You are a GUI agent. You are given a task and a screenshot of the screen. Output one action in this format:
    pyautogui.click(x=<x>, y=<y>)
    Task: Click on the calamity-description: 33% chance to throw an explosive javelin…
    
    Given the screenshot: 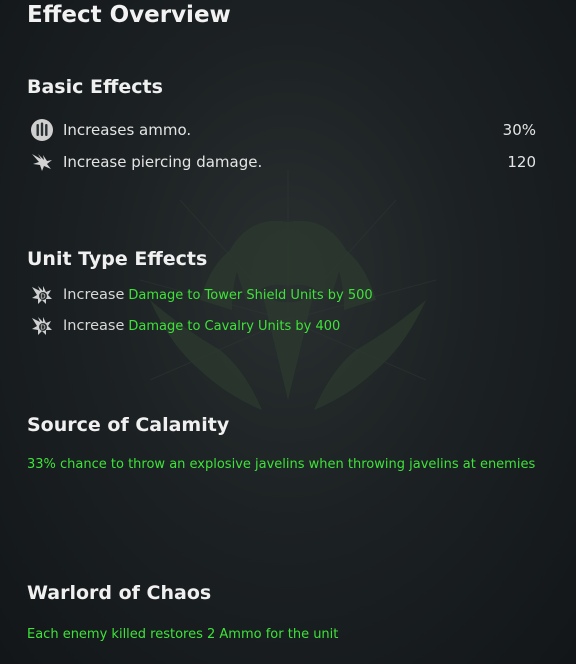 What is the action you would take?
    pyautogui.click(x=281, y=464)
    